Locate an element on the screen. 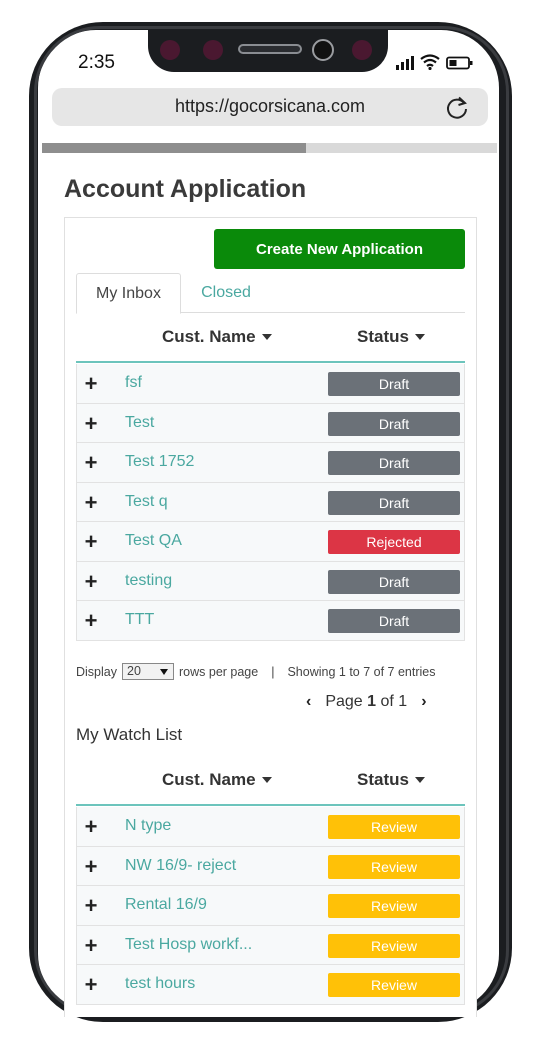  customer-name-link: TTT is located at coordinates (139, 620).